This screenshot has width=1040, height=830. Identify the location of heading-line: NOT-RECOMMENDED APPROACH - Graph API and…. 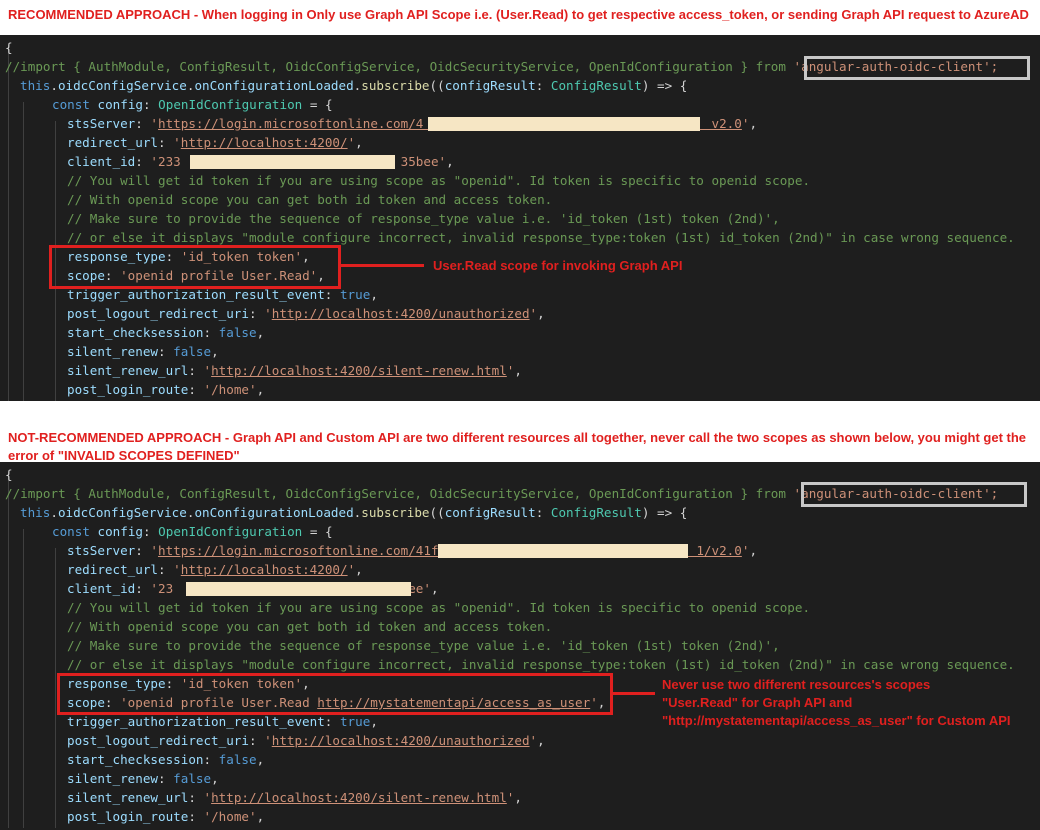
(517, 437).